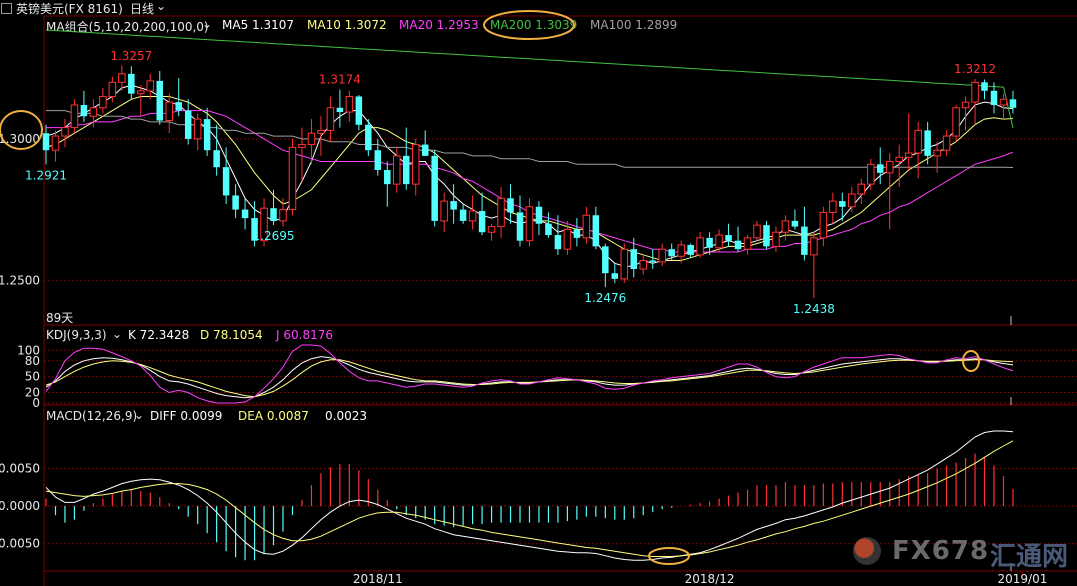 This screenshot has height=586, width=1077. Describe the element at coordinates (32, 377) in the screenshot. I see `kdj-tick-label: 50` at that location.